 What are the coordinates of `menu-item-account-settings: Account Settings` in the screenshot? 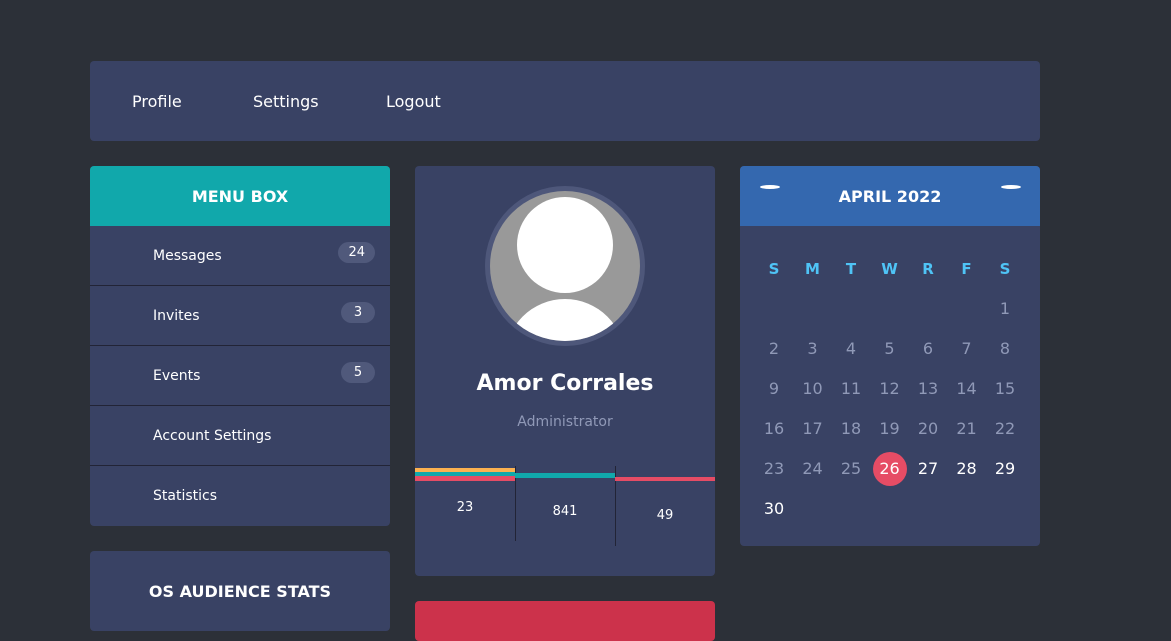 It's located at (240, 436).